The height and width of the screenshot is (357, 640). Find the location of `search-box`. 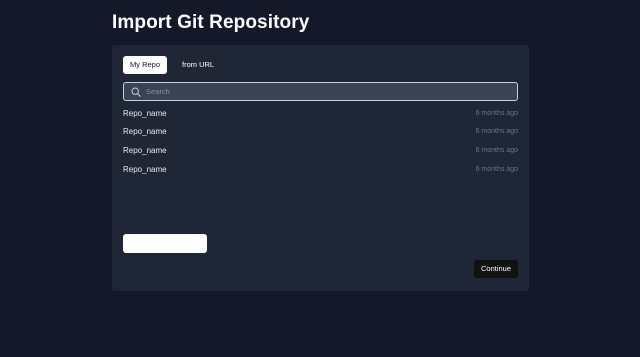

search-box is located at coordinates (320, 91).